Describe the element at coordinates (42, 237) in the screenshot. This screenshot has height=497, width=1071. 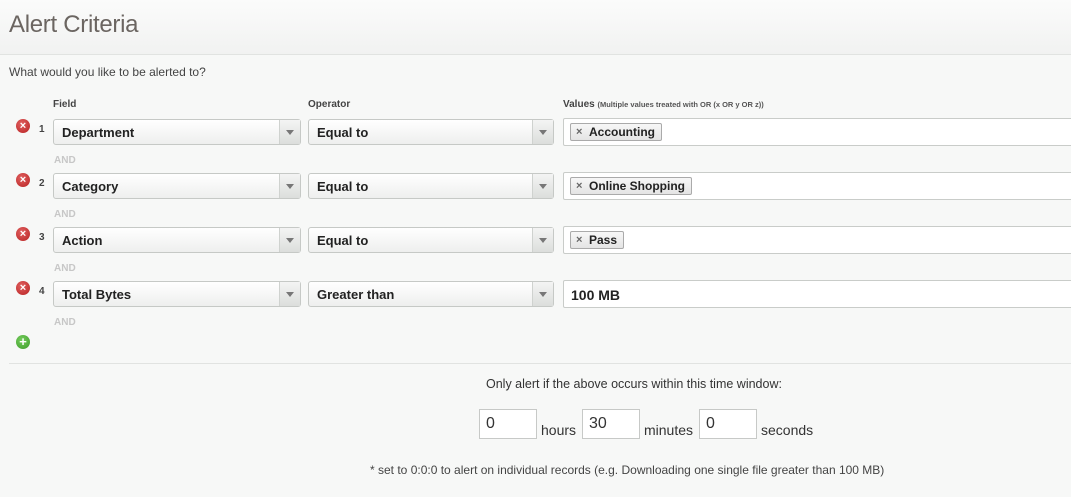
I see `row-number: 3` at that location.